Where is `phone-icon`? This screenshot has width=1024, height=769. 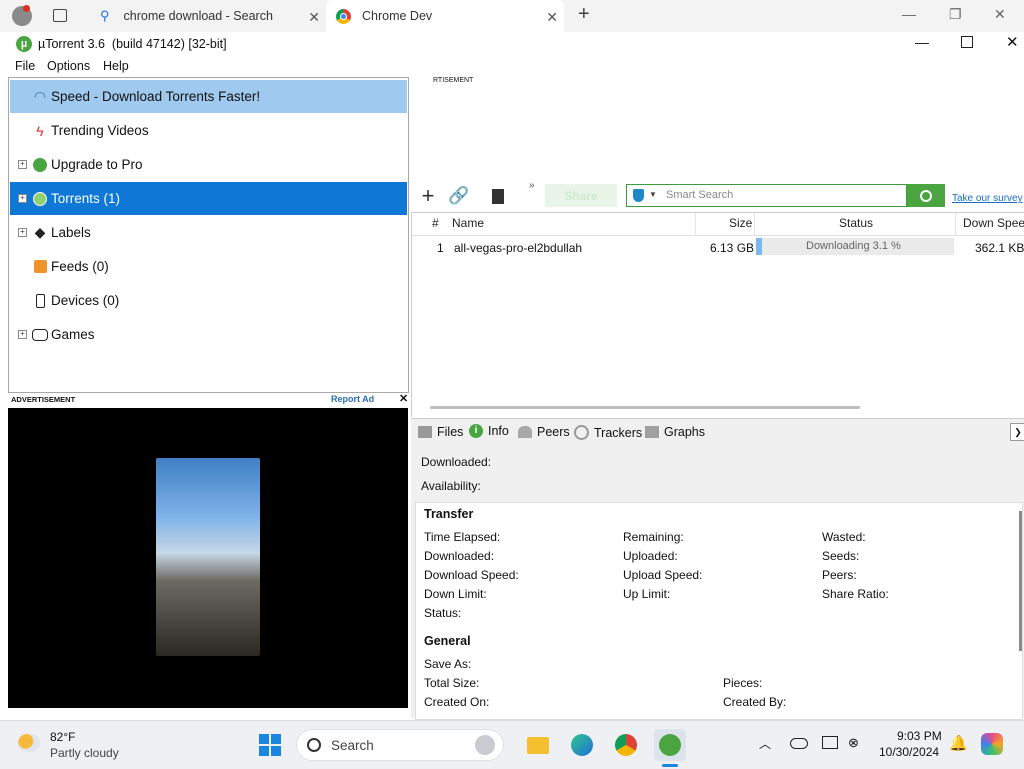
phone-icon is located at coordinates (40, 301).